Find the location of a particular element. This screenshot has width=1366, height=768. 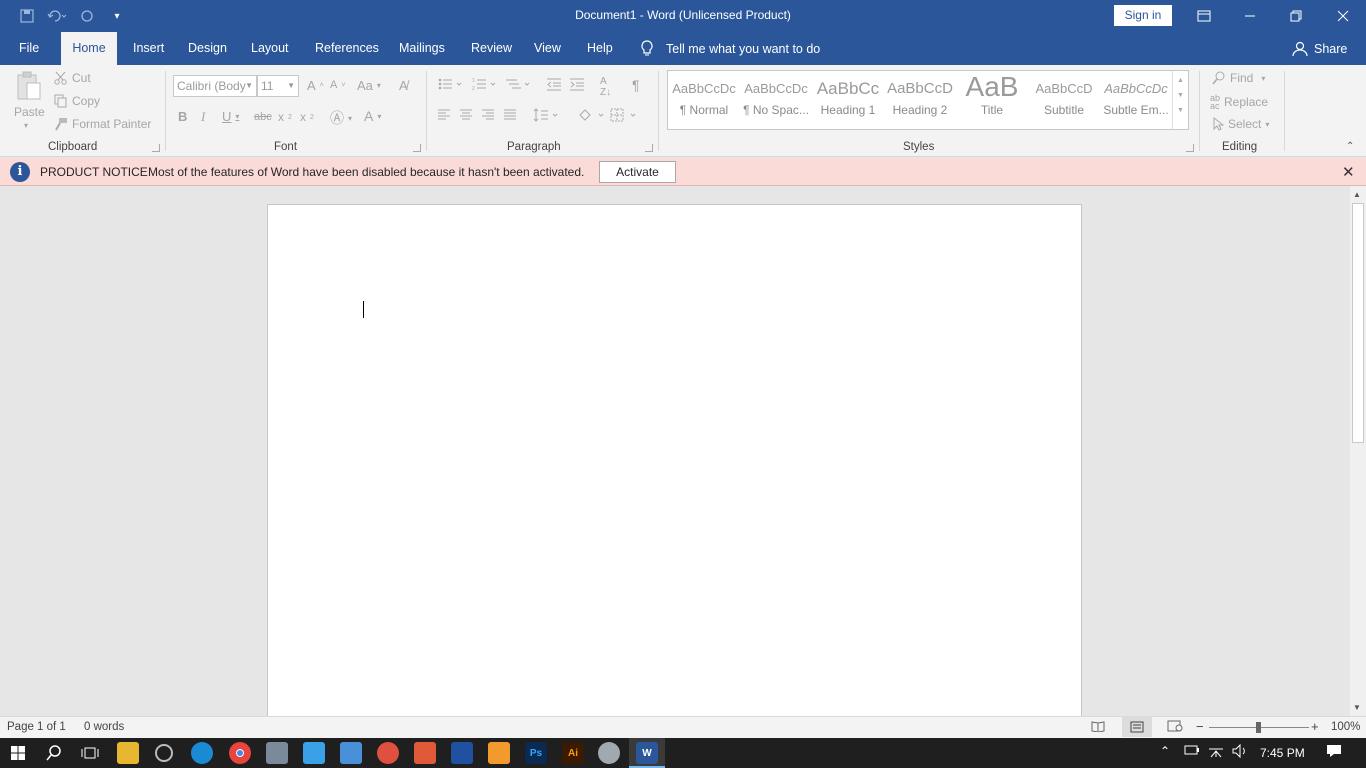

sign-in-button: Sign in is located at coordinates (1143, 15).